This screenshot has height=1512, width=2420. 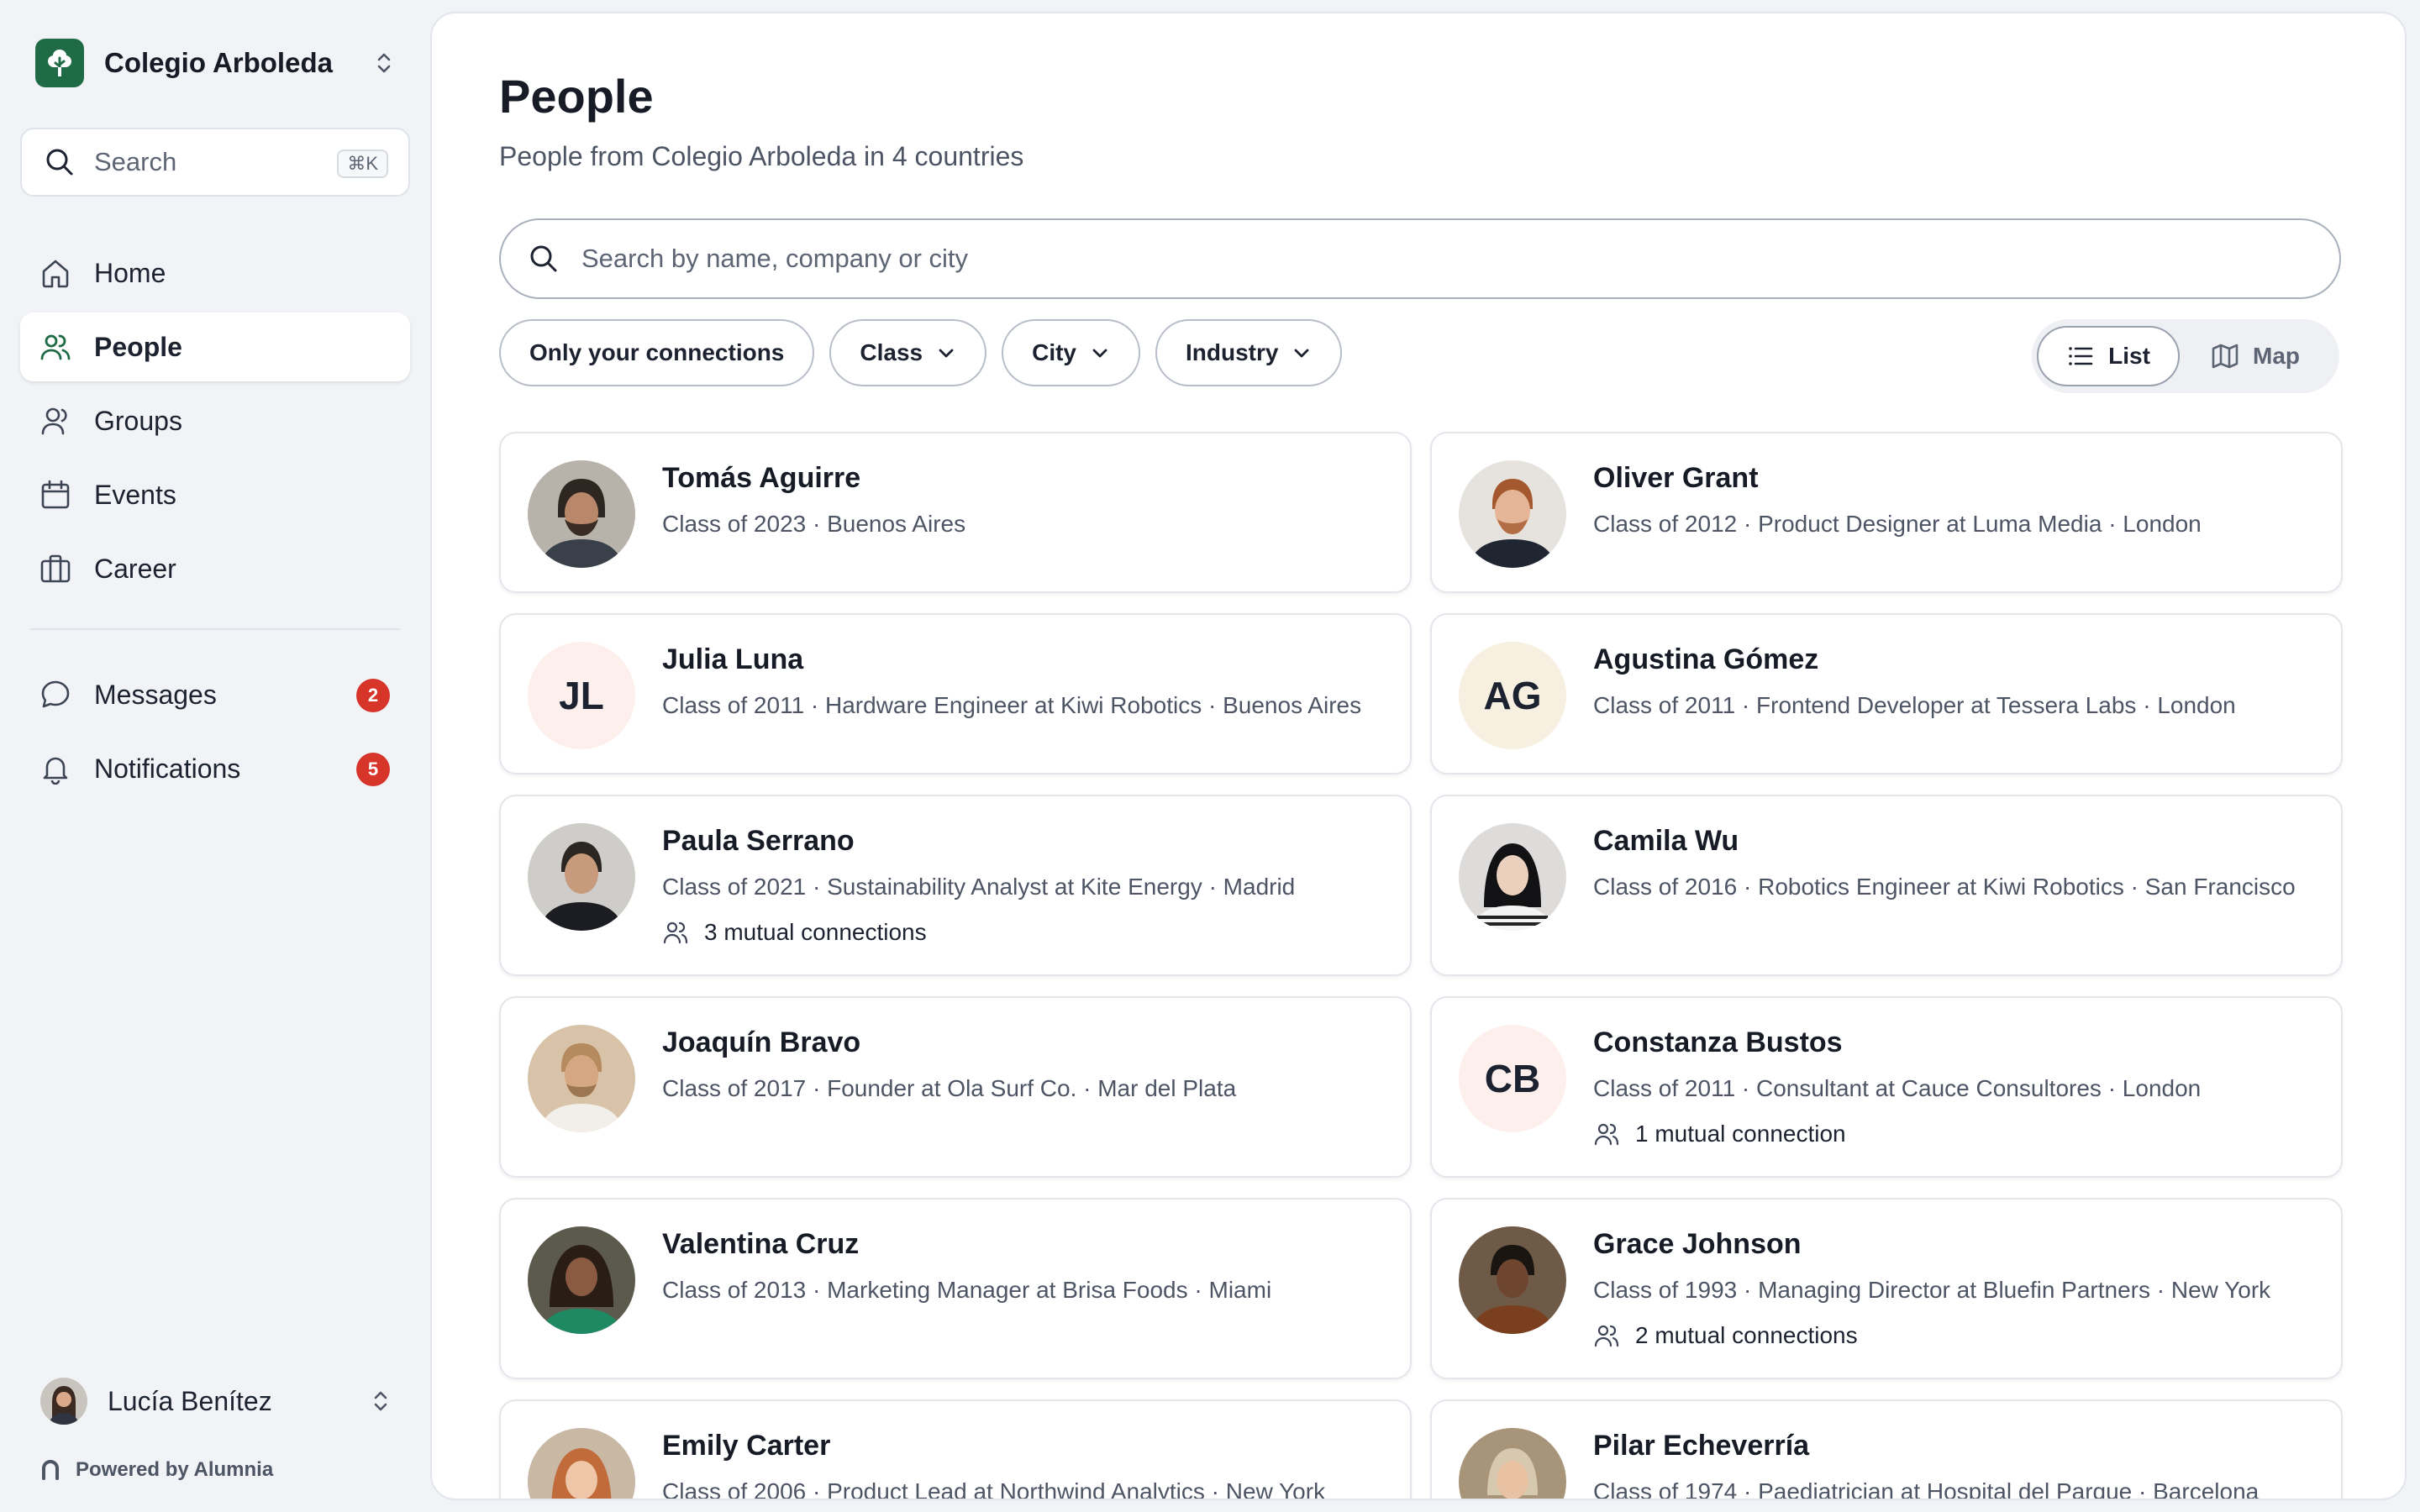 I want to click on sidebar-item-career: Career, so click(x=215, y=568).